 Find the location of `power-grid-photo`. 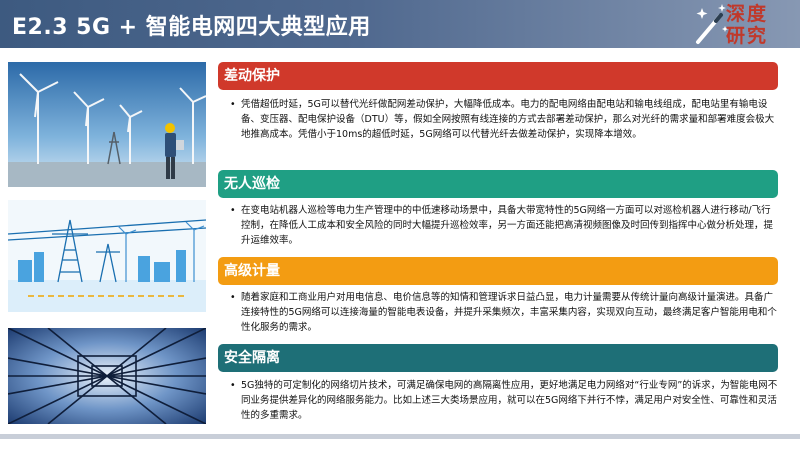

power-grid-photo is located at coordinates (107, 256).